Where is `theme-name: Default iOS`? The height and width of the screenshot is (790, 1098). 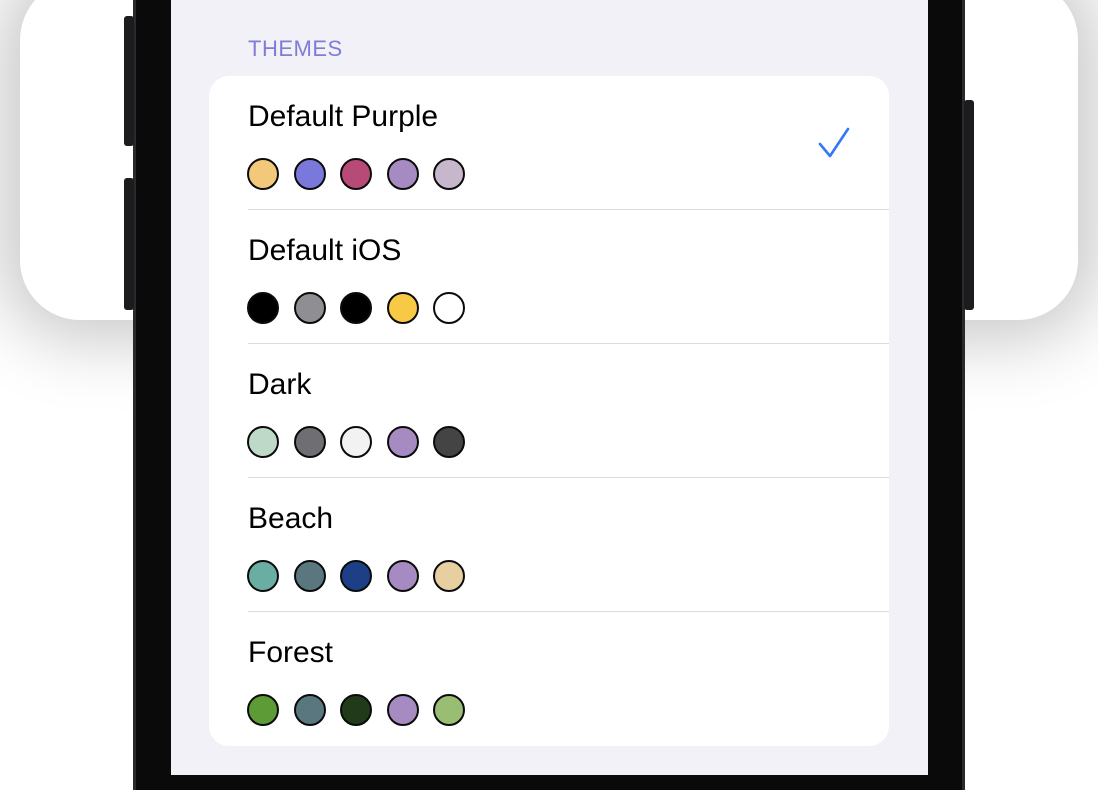 theme-name: Default iOS is located at coordinates (325, 250).